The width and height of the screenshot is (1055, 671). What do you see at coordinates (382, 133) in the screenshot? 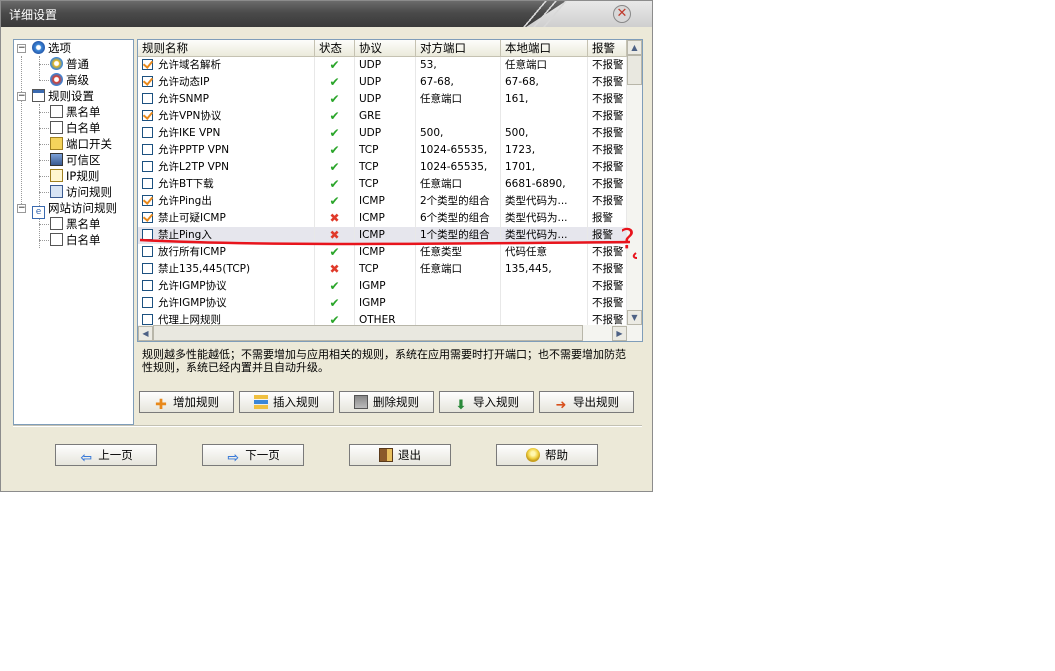
I see `table-row: 允许IKE VPN ✔ UDP 500, 500, 不报警` at bounding box center [382, 133].